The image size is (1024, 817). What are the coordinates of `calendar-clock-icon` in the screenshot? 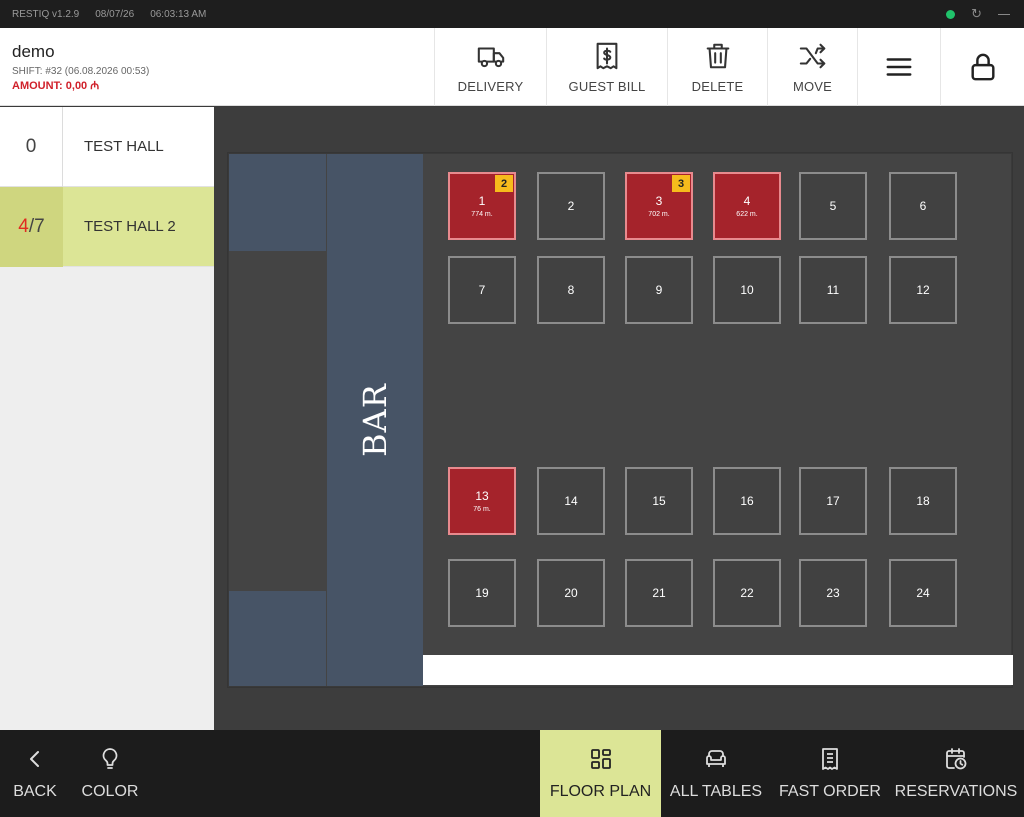 It's located at (956, 758).